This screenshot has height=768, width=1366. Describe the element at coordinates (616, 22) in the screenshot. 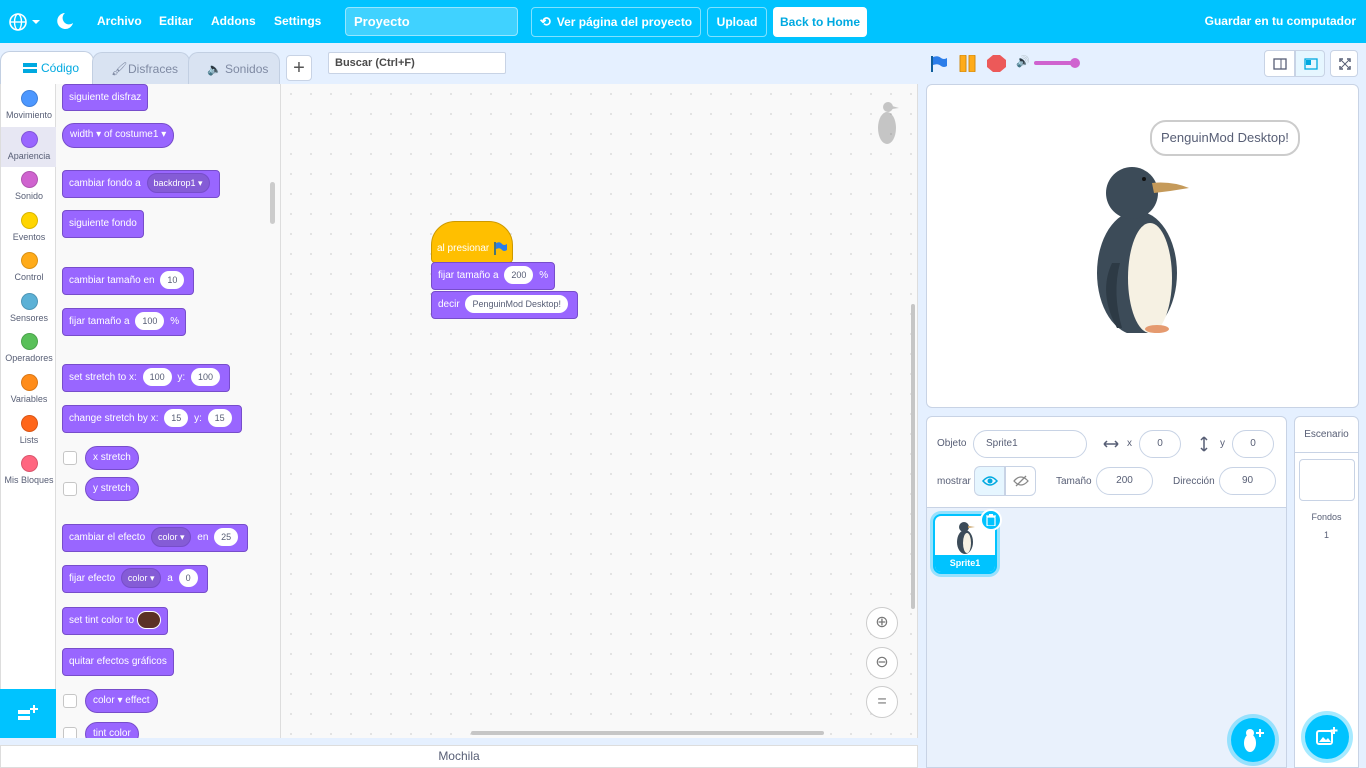

I see `see-project-page-button: ⟲ Ver página del proyecto` at that location.